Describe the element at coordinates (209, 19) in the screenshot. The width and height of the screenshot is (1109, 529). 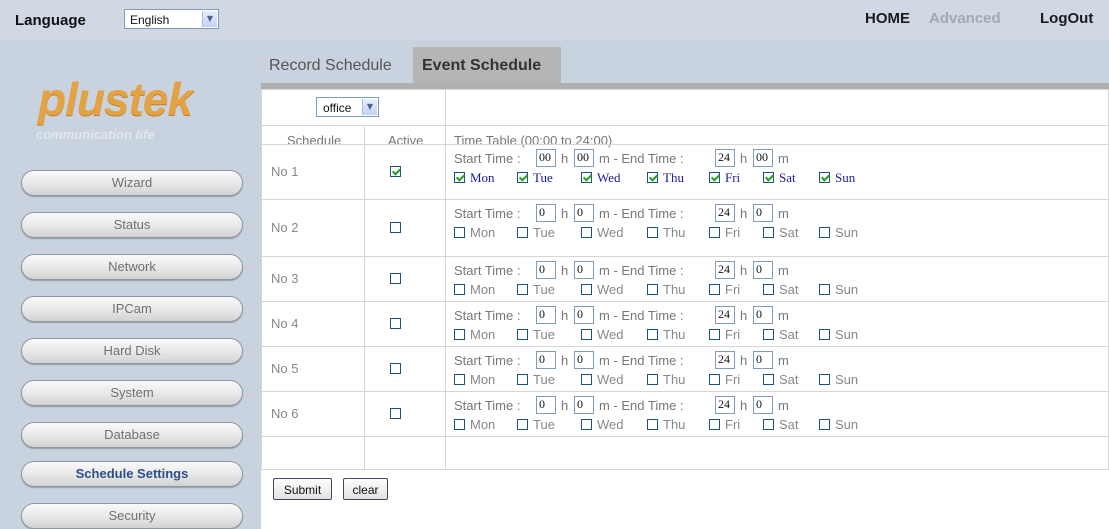
I see `chevron-down-icon: ▼` at that location.